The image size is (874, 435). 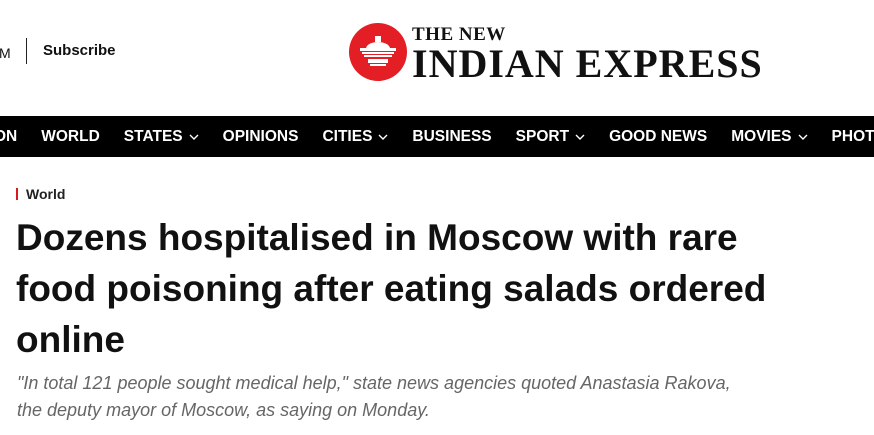 I want to click on site-logo: THE NEW INDIAN EXPRESS, so click(x=588, y=55).